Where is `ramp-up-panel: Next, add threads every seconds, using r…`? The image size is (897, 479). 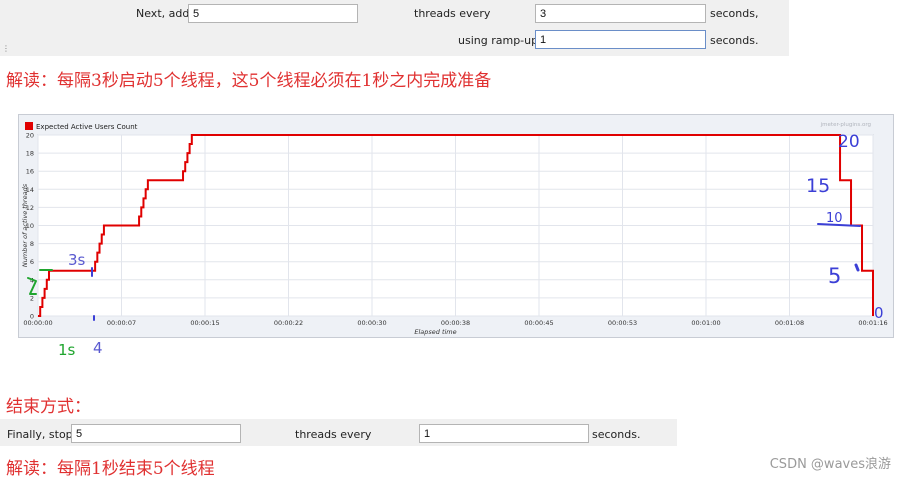
ramp-up-panel: Next, add threads every seconds, using r… is located at coordinates (394, 28).